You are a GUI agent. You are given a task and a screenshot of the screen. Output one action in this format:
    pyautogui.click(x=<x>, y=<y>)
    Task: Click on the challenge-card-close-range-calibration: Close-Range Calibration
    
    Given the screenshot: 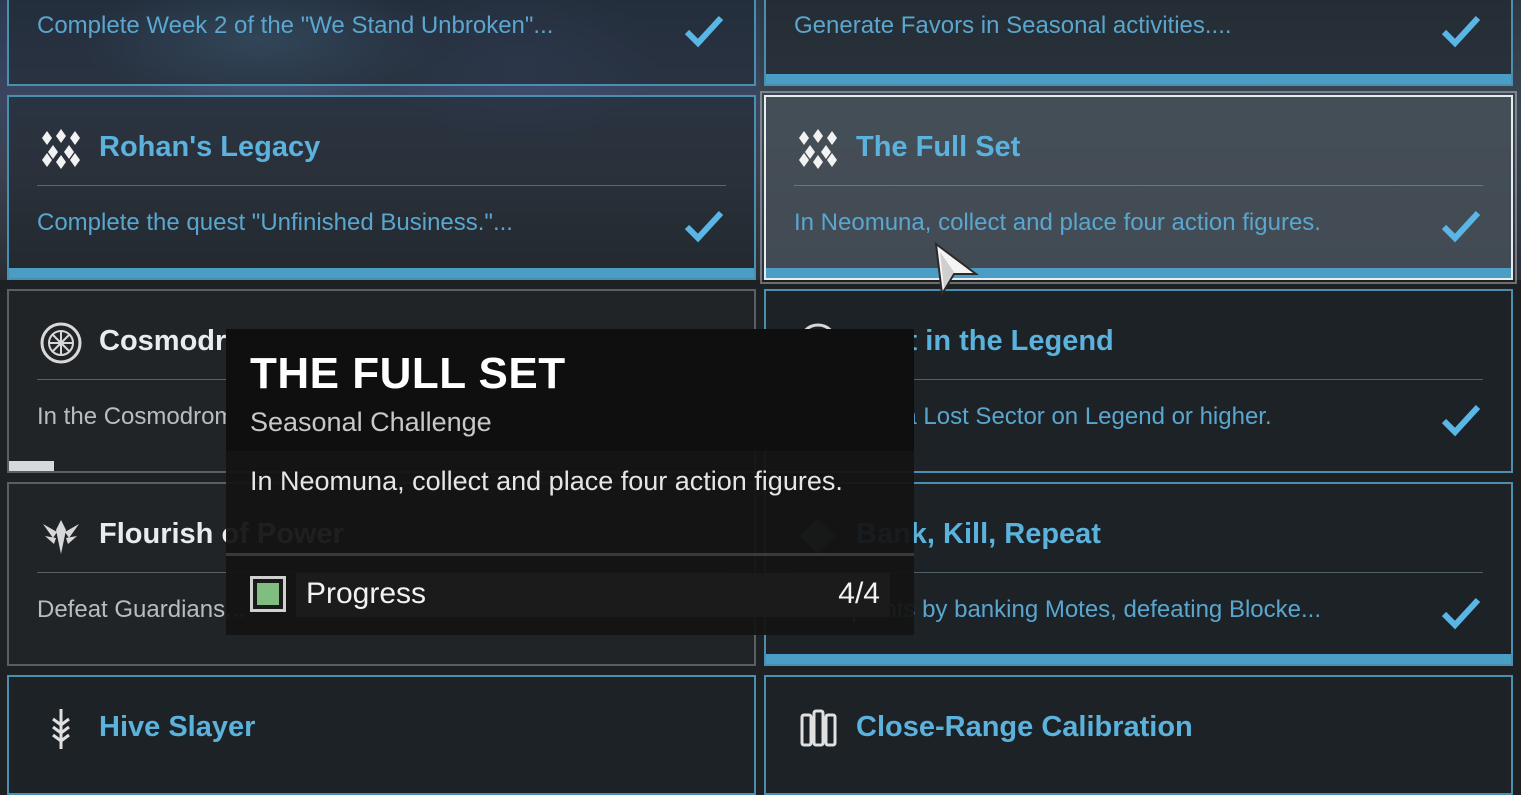 What is the action you would take?
    pyautogui.click(x=1138, y=735)
    